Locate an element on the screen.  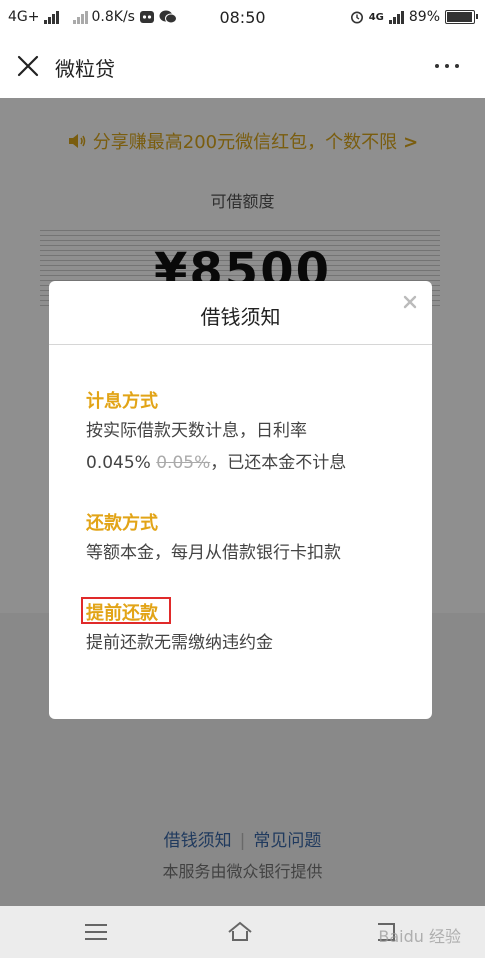
system-nav-bar: Baidu 经验 is located at coordinates (242, 932).